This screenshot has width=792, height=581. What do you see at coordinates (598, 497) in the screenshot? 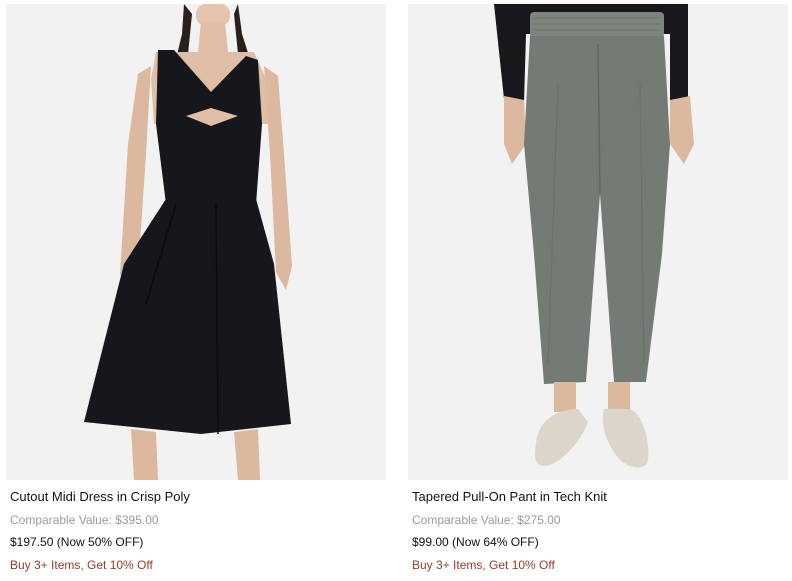
I see `product-name: Tapered Pull-On Pant in Tech Knit` at bounding box center [598, 497].